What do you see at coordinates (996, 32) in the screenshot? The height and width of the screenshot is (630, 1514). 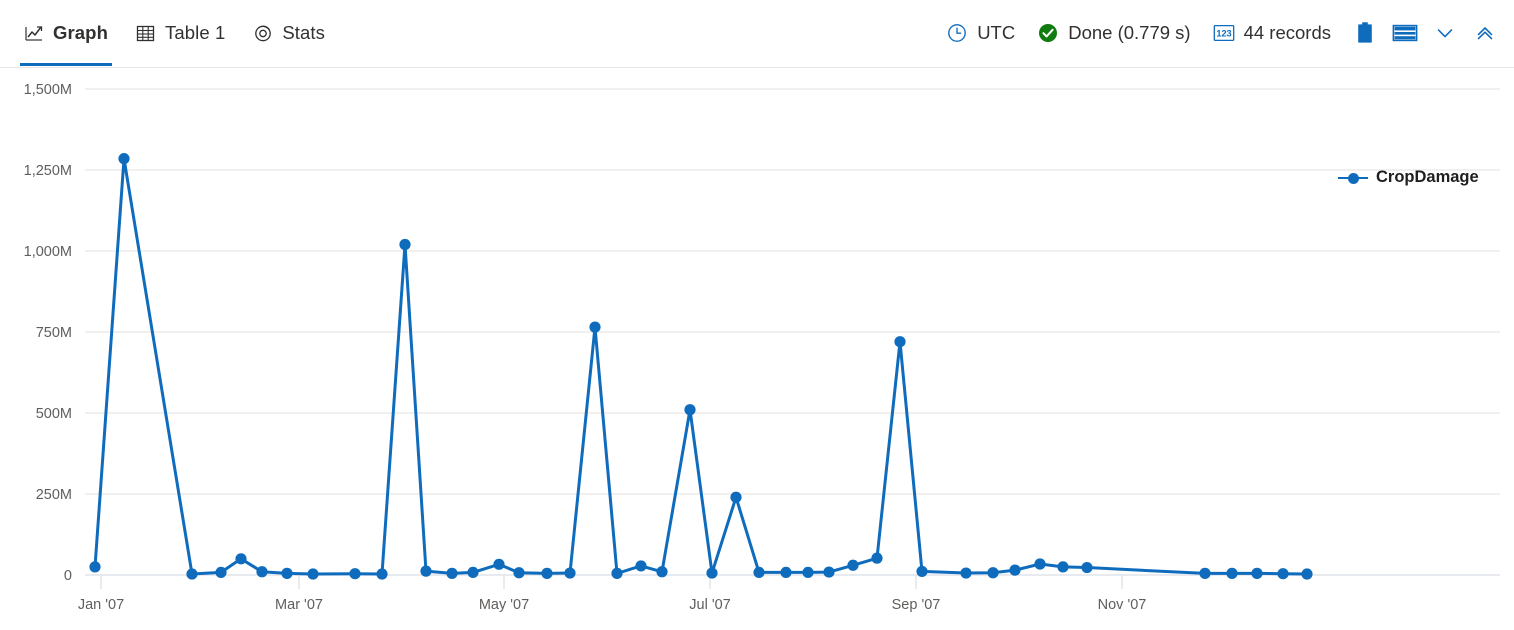 I see `timezone-label: UTC` at bounding box center [996, 32].